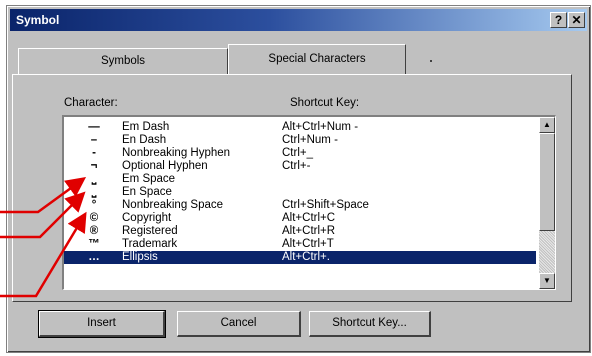  What do you see at coordinates (146, 127) in the screenshot?
I see `character-name: Em Dash` at bounding box center [146, 127].